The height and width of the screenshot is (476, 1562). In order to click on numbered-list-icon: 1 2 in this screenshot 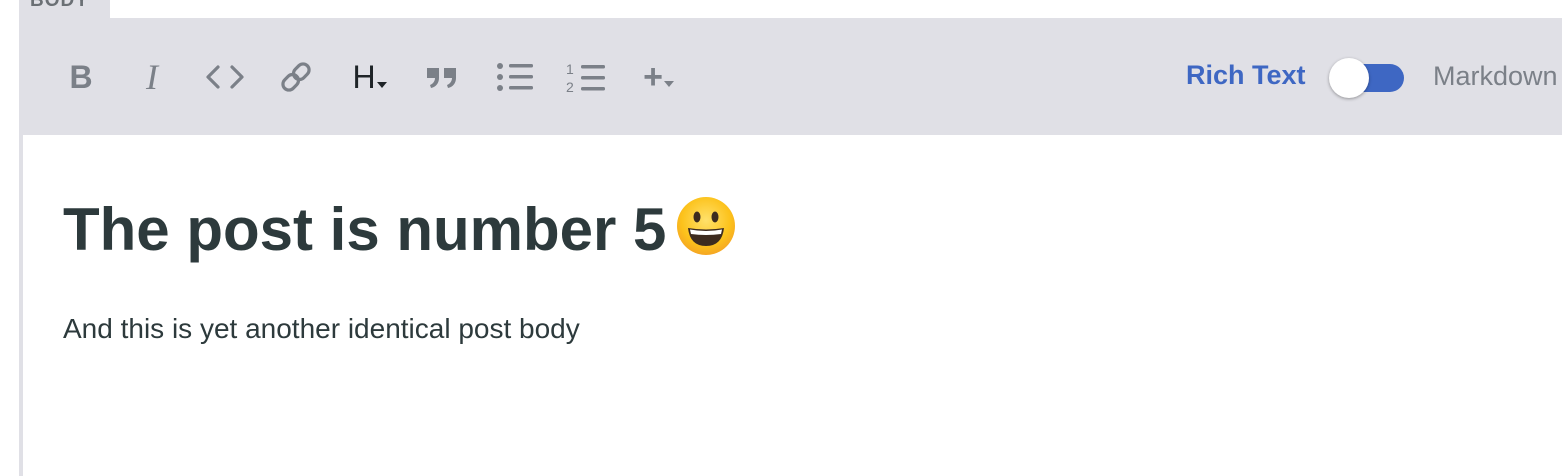, I will do `click(585, 78)`.